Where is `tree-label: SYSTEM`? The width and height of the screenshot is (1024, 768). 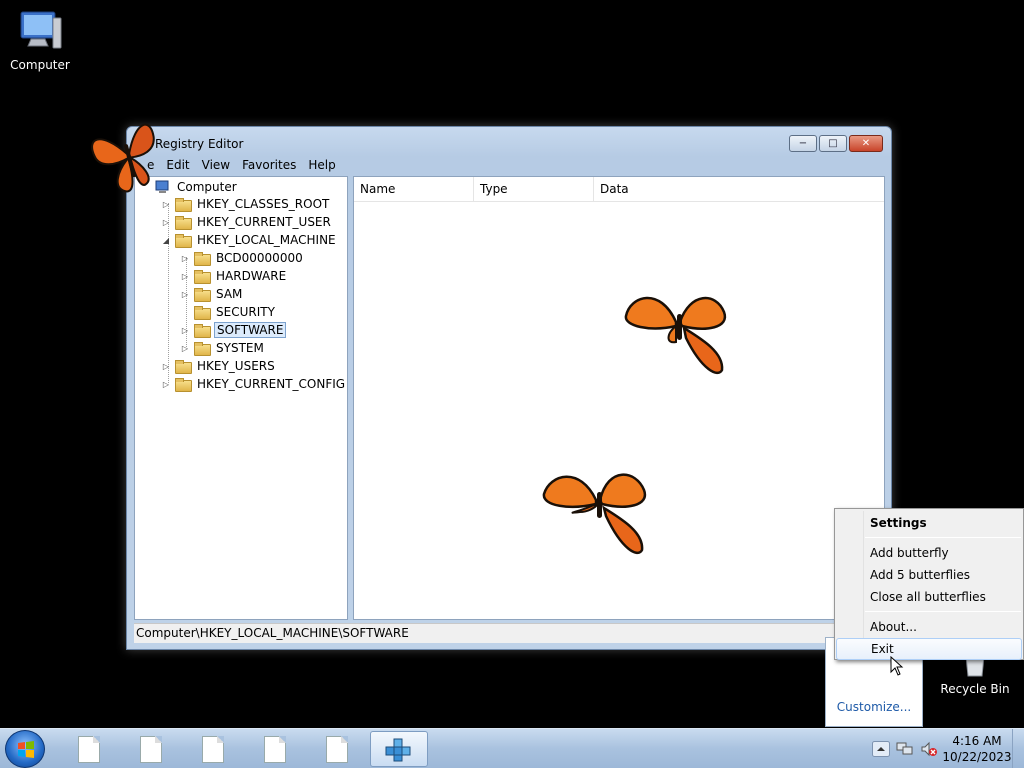 tree-label: SYSTEM is located at coordinates (240, 348).